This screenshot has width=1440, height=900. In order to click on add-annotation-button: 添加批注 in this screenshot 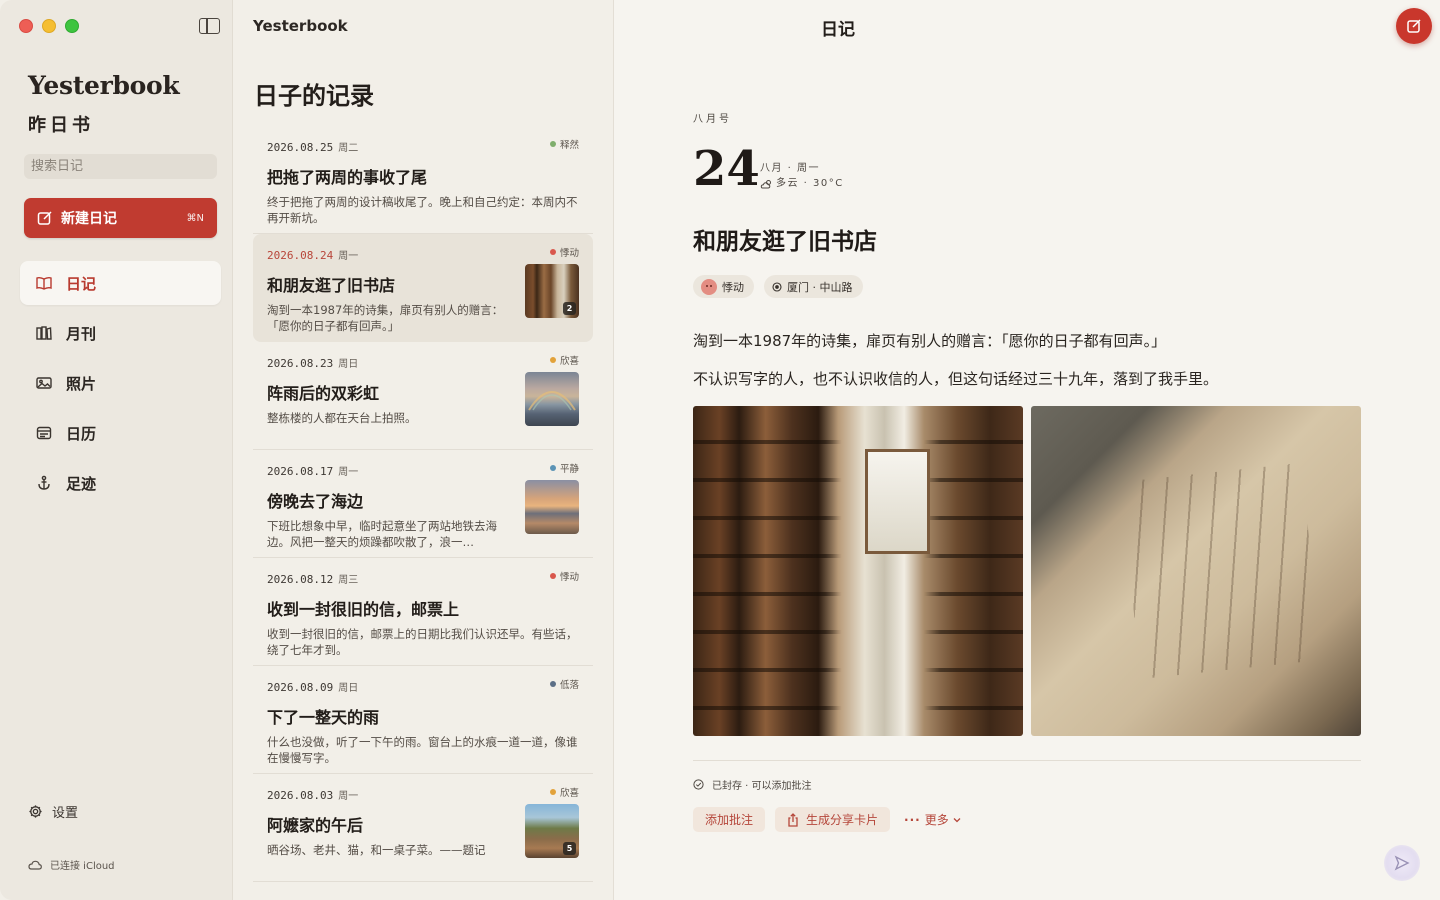, I will do `click(729, 819)`.